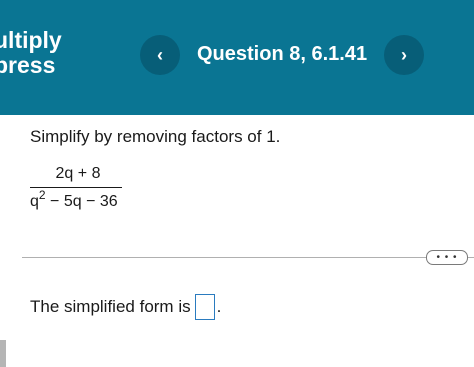 The width and height of the screenshot is (474, 367). I want to click on answer-suffix: ., so click(219, 306).